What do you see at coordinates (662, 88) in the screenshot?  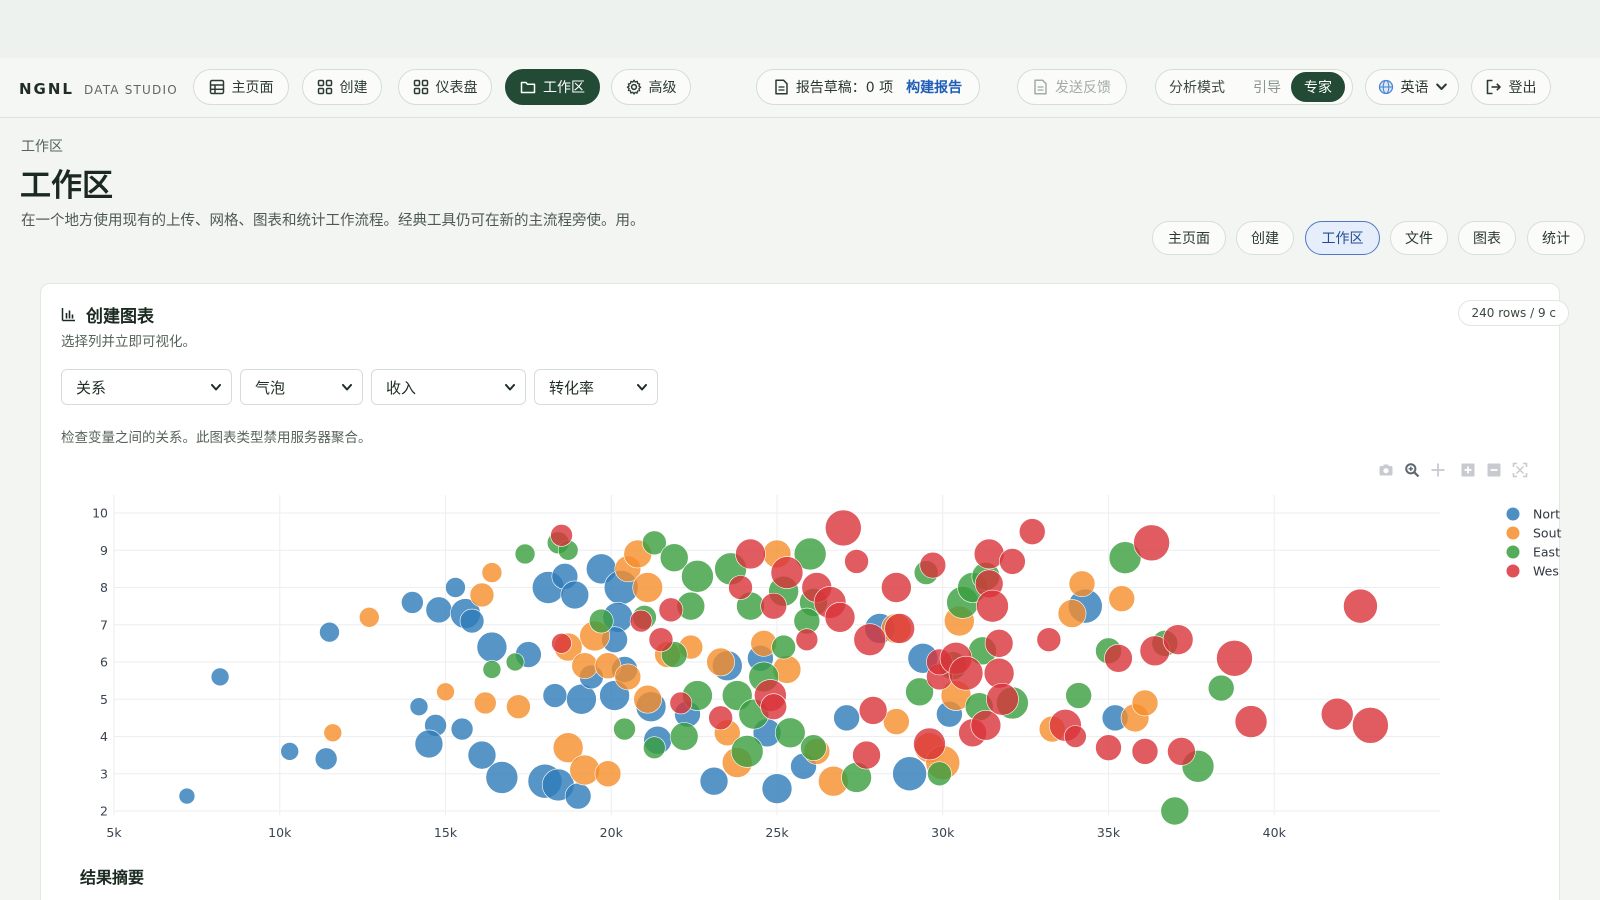 I see `nav-advanced-label: 高级` at bounding box center [662, 88].